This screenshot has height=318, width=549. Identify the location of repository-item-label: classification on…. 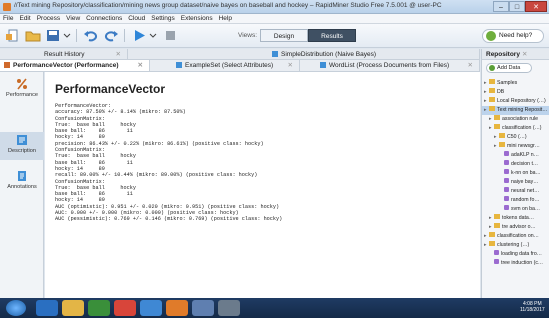
(518, 236).